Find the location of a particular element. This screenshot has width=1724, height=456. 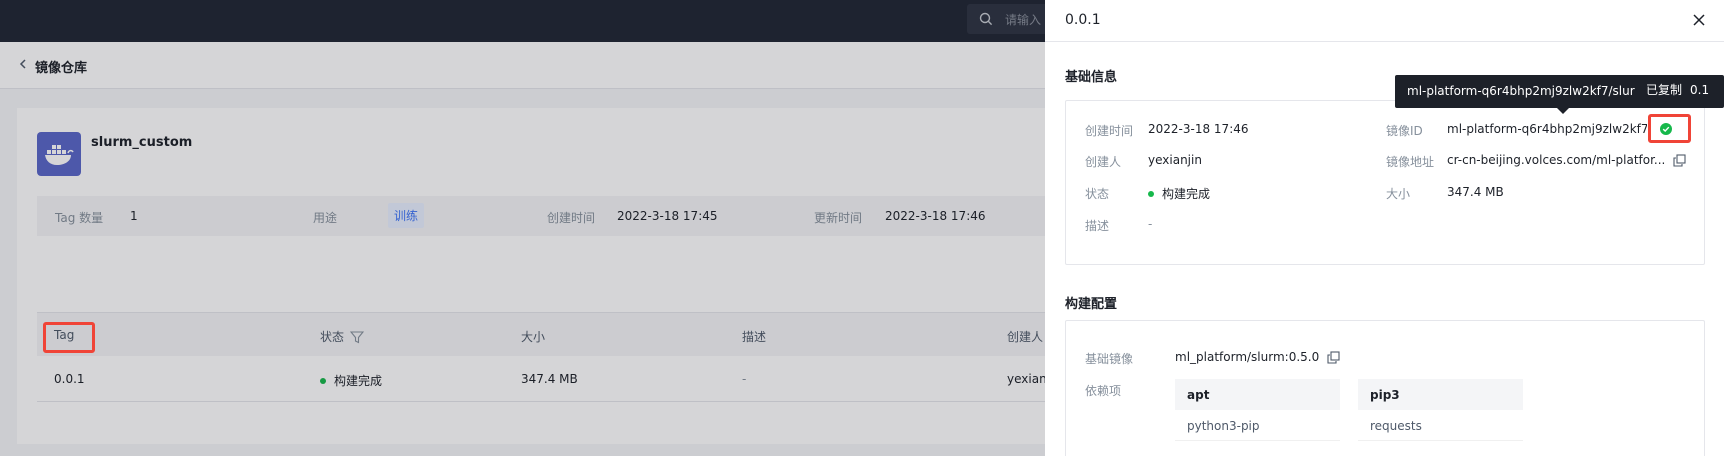

image-id-label: 镜像ID is located at coordinates (1404, 131).